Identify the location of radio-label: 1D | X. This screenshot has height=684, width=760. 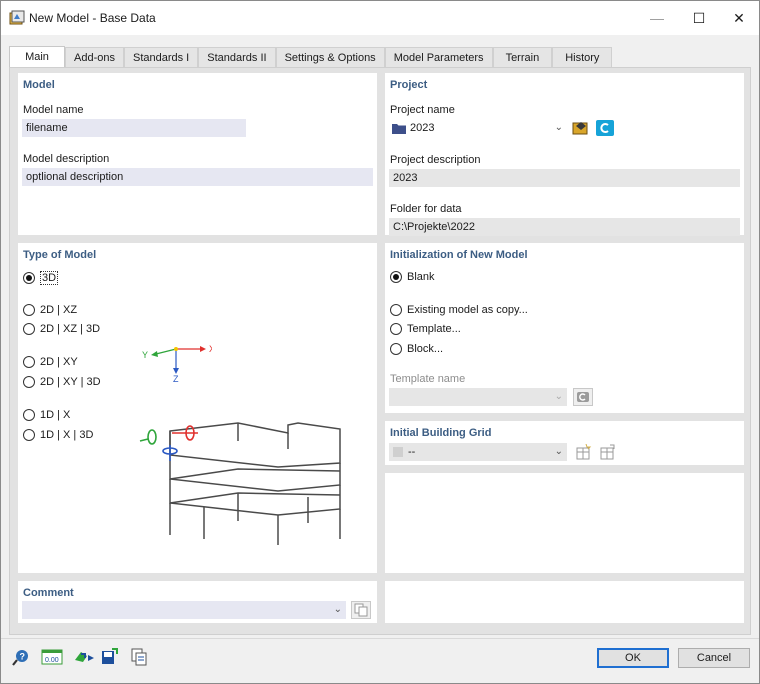
(55, 415).